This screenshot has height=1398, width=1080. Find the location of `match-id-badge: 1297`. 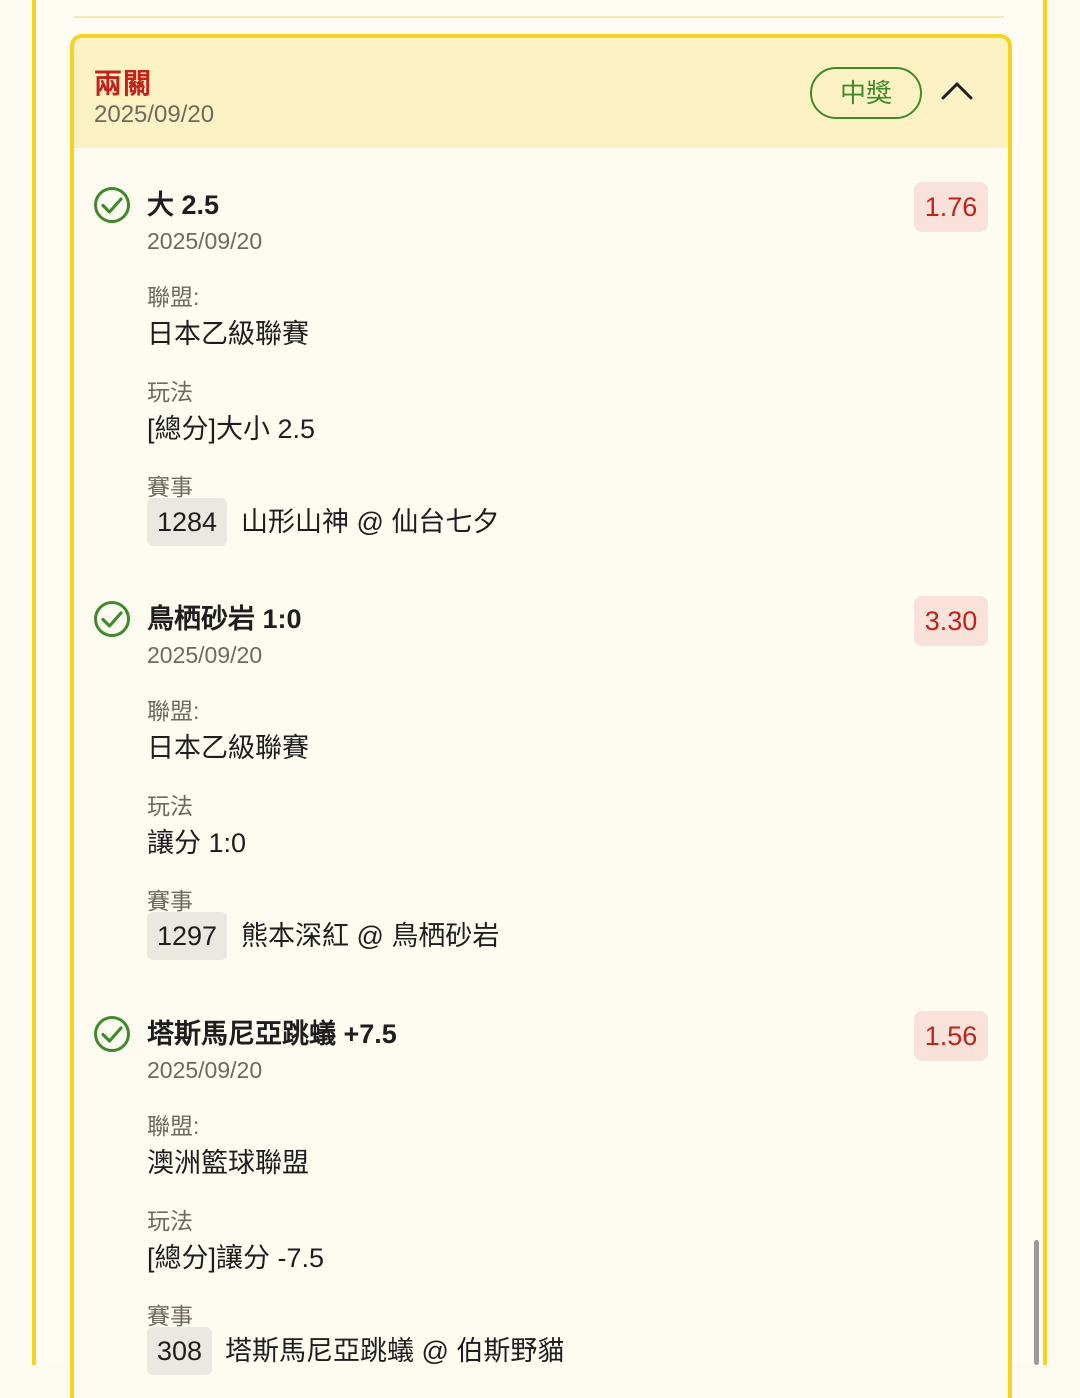

match-id-badge: 1297 is located at coordinates (187, 936).